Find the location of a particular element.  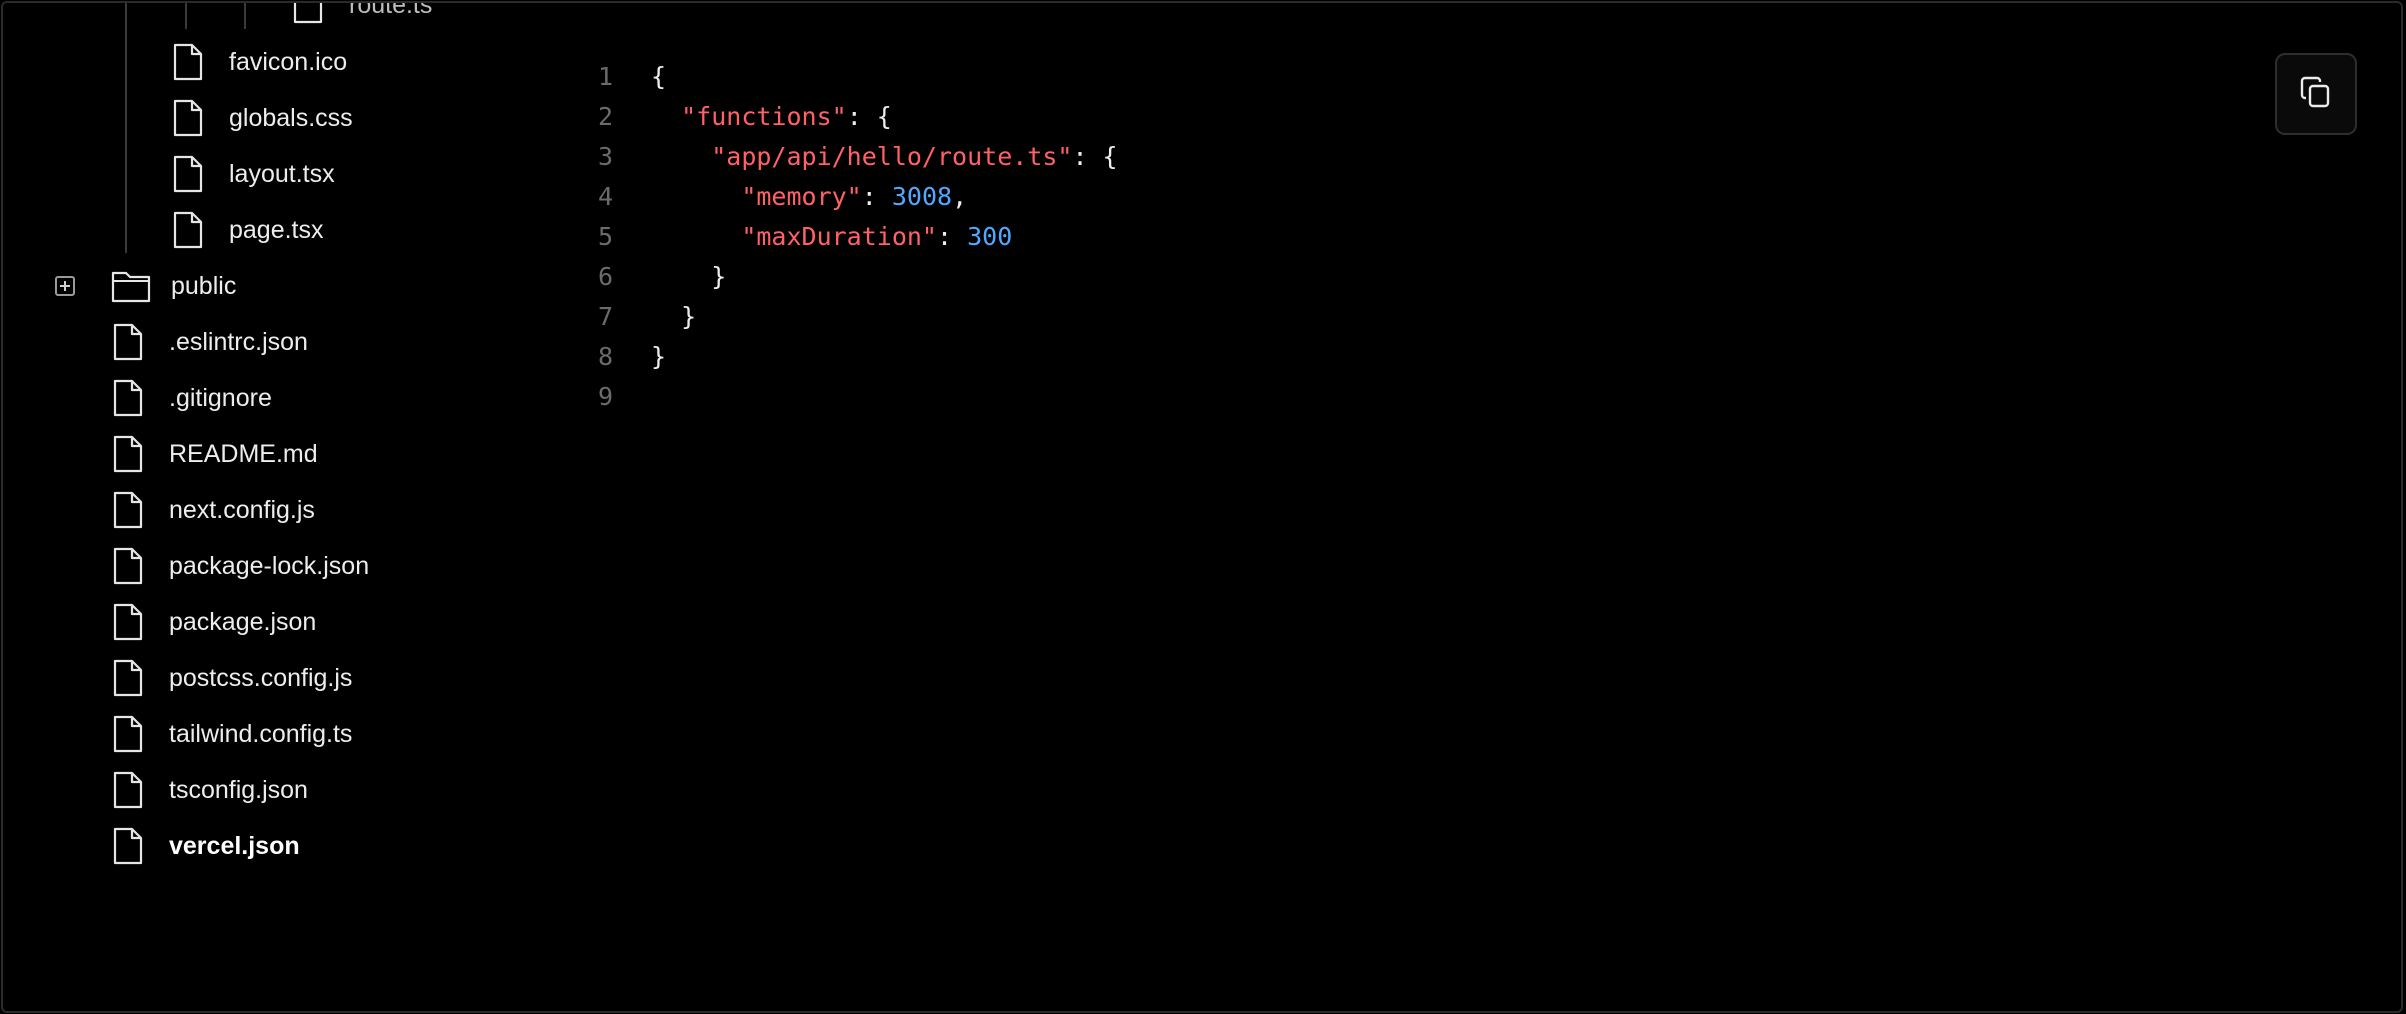

code-line: 2 "functions": { is located at coordinates (840, 117).